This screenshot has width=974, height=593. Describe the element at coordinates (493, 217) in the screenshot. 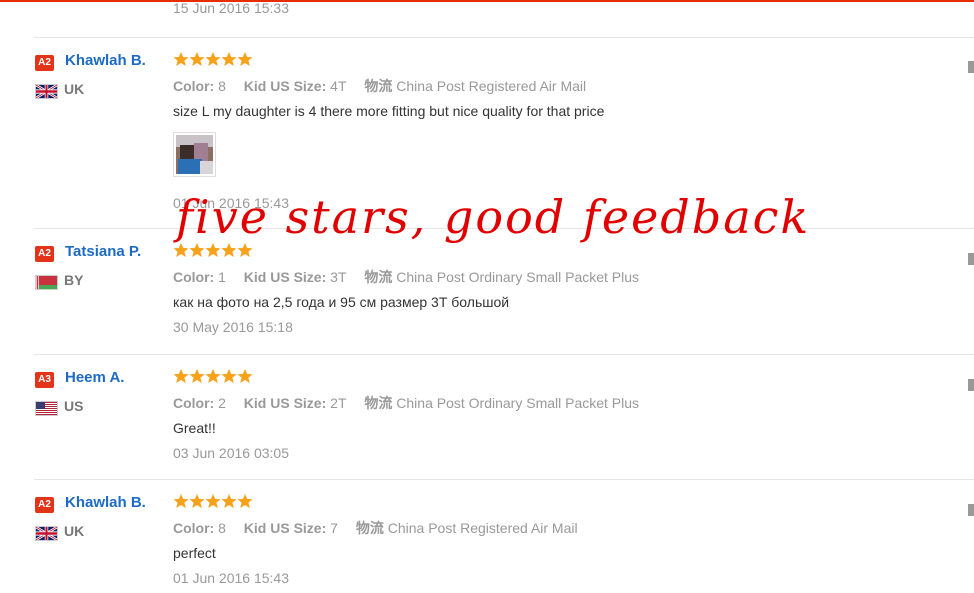

I see `feedback-overlay-caption: five stars, good feedback` at that location.